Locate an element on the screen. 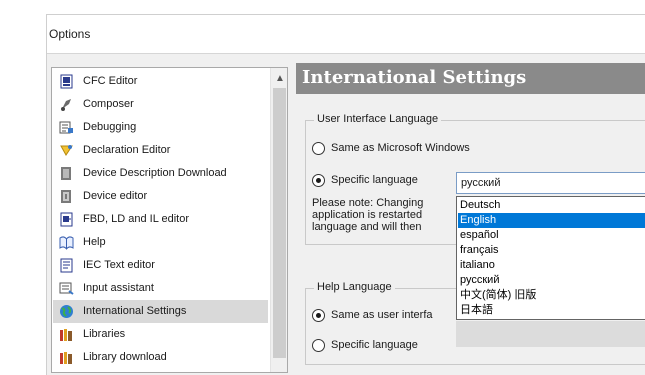  group-title: Help Language is located at coordinates (354, 287).